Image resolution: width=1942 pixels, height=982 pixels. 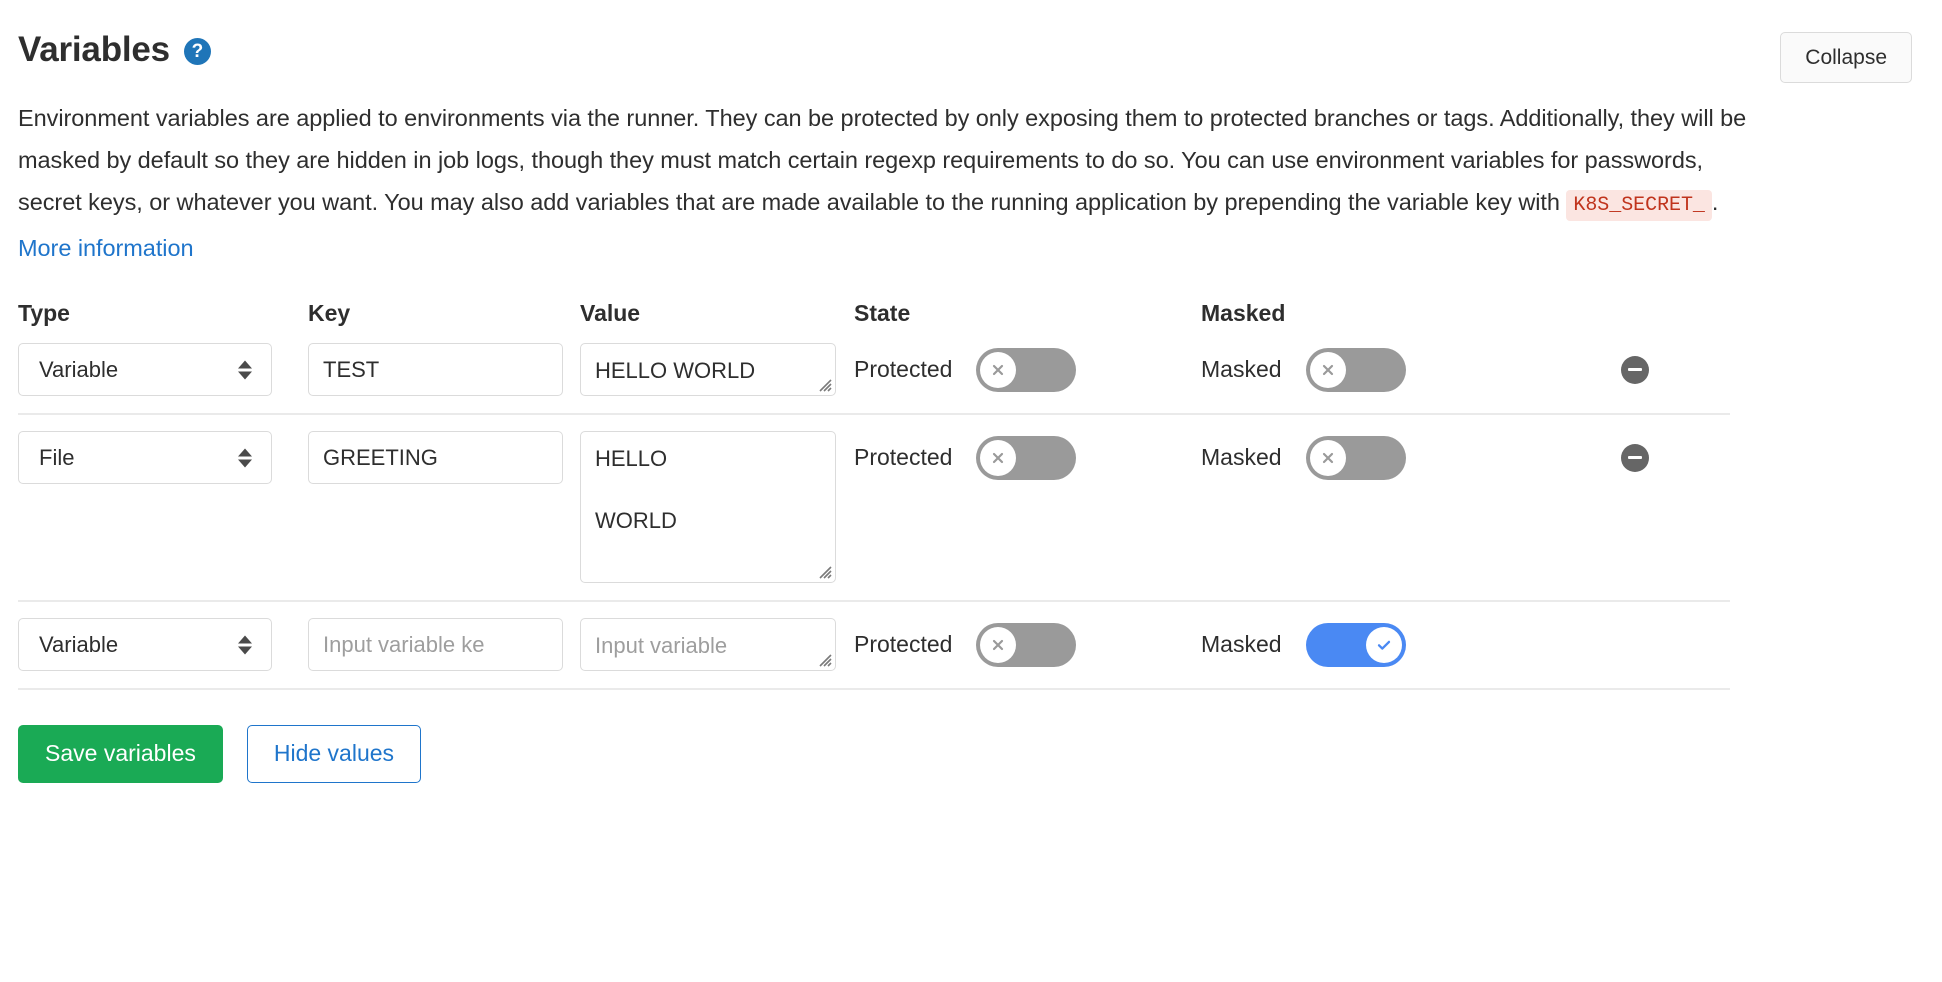 What do you see at coordinates (971, 42) in the screenshot?
I see `panel-header: Variables ? Collapse` at bounding box center [971, 42].